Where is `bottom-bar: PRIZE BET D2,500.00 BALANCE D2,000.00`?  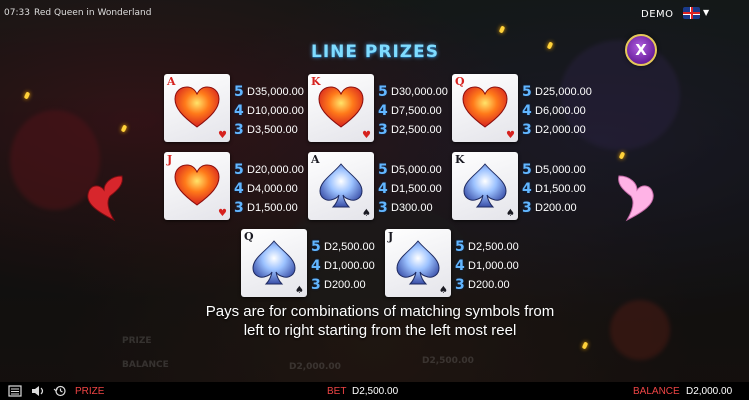
bottom-bar: PRIZE BET D2,500.00 BALANCE D2,000.00 is located at coordinates (374, 391).